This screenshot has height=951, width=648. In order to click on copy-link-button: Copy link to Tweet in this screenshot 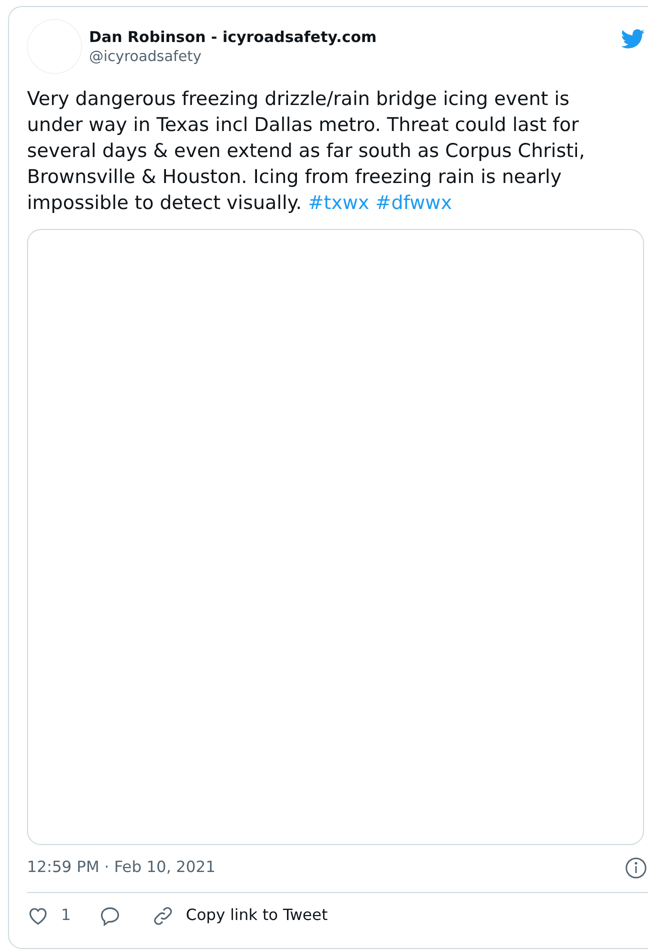, I will do `click(240, 916)`.